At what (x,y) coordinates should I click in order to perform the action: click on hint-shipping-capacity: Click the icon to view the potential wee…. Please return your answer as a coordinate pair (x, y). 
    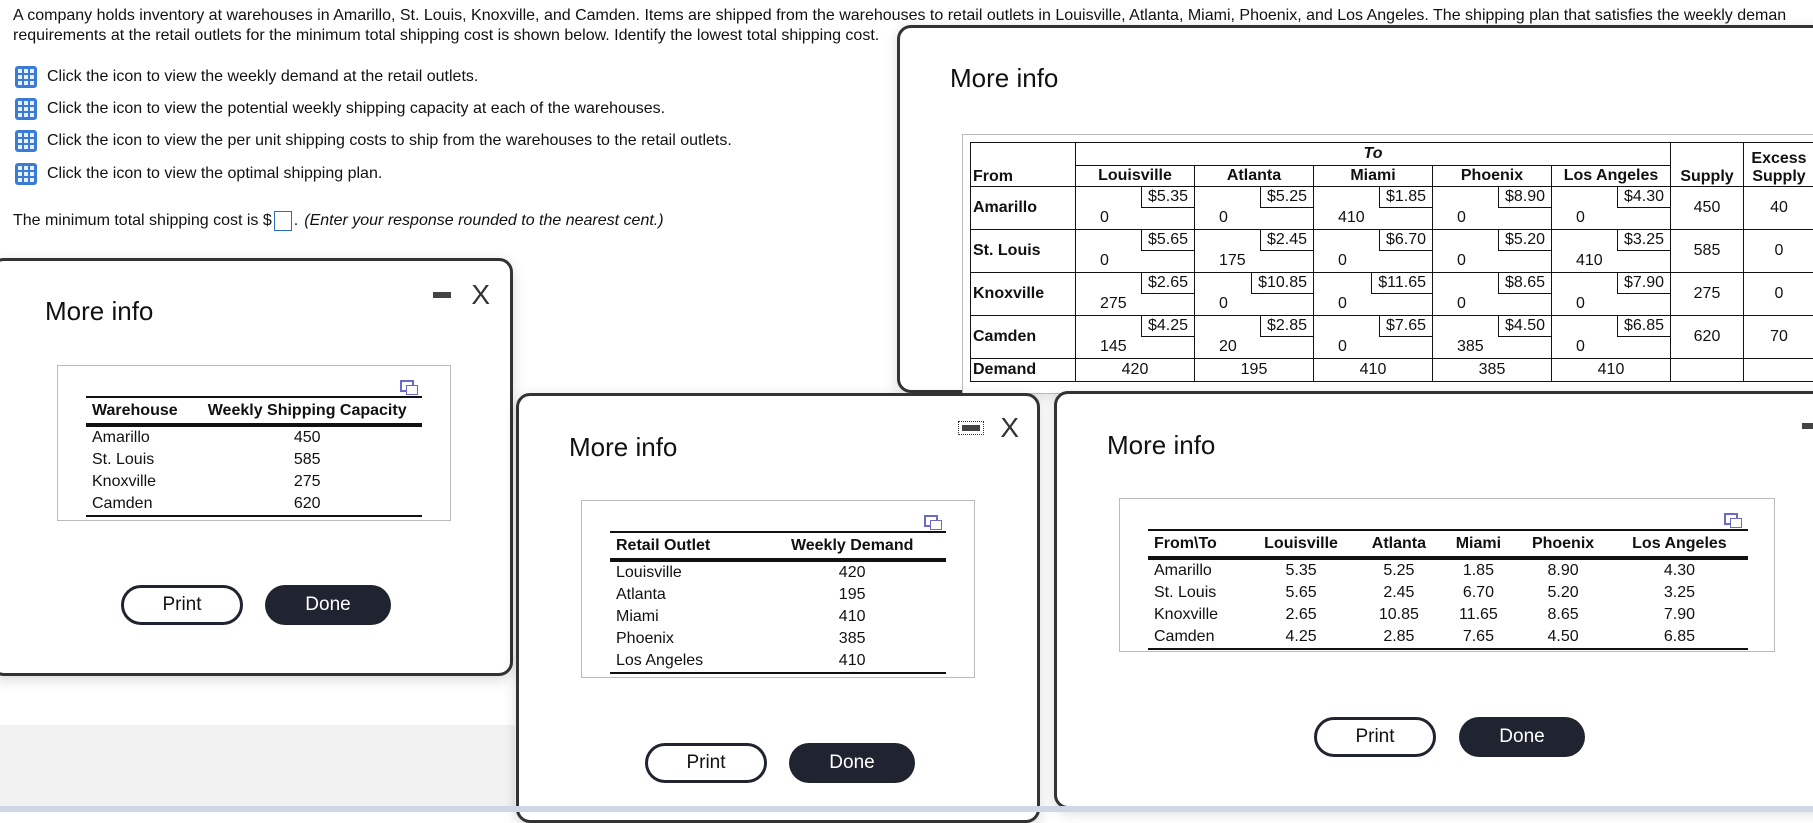
    Looking at the image, I should click on (340, 109).